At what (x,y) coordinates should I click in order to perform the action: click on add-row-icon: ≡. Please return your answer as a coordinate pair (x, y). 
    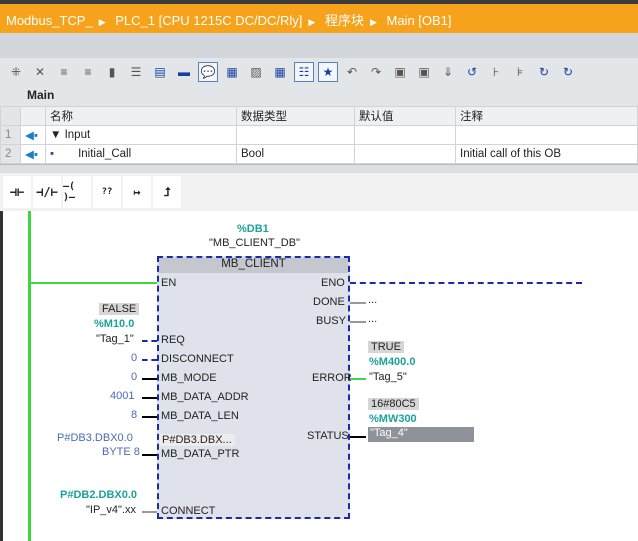
    Looking at the image, I should click on (88, 72).